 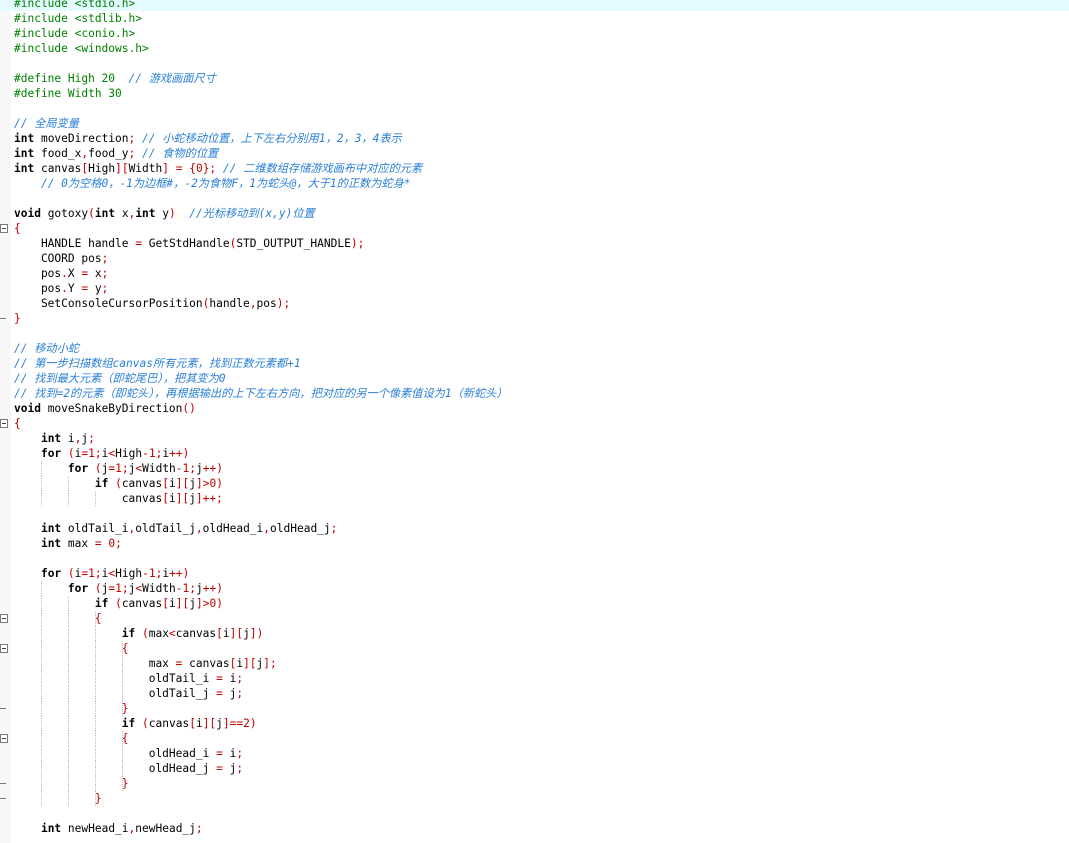 What do you see at coordinates (534, 633) in the screenshot?
I see `code-line: if (max<canvas[i][j])` at bounding box center [534, 633].